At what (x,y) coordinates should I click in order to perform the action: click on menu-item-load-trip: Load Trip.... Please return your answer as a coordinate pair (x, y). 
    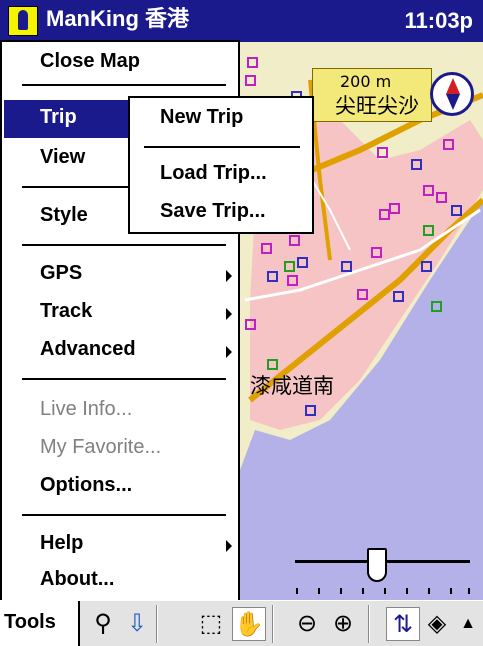
    Looking at the image, I should click on (223, 175).